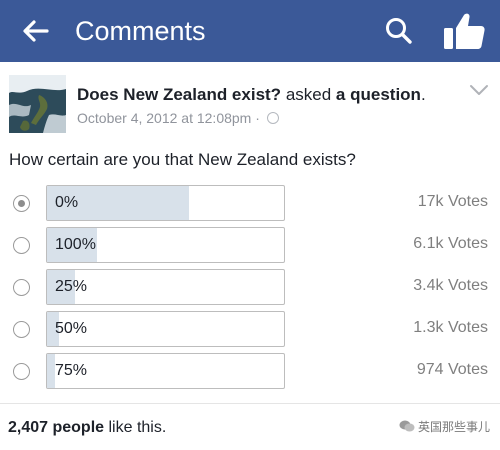 The image size is (500, 450). I want to click on poll-option-label: 100%, so click(75, 244).